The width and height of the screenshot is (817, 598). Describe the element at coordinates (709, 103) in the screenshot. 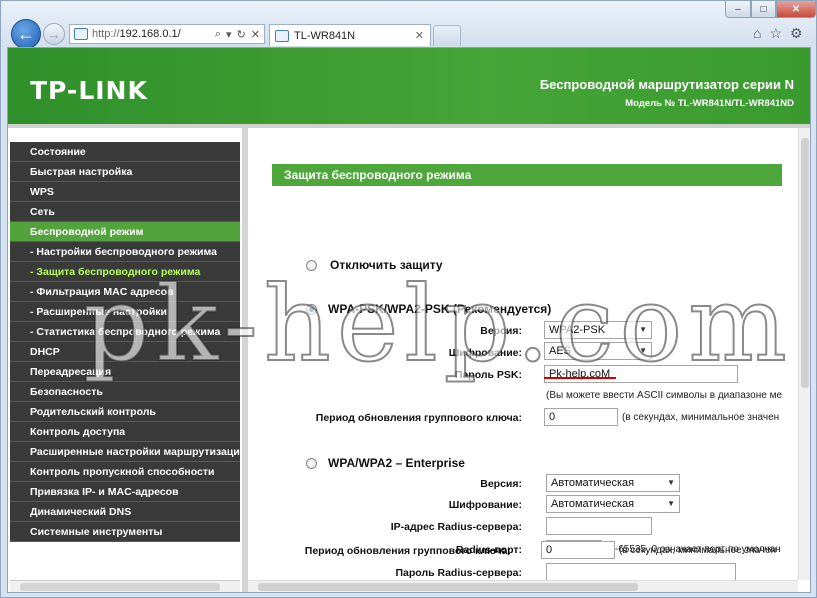

I see `banner-model: Модель № TL-WR841N/TL-WR841ND` at that location.